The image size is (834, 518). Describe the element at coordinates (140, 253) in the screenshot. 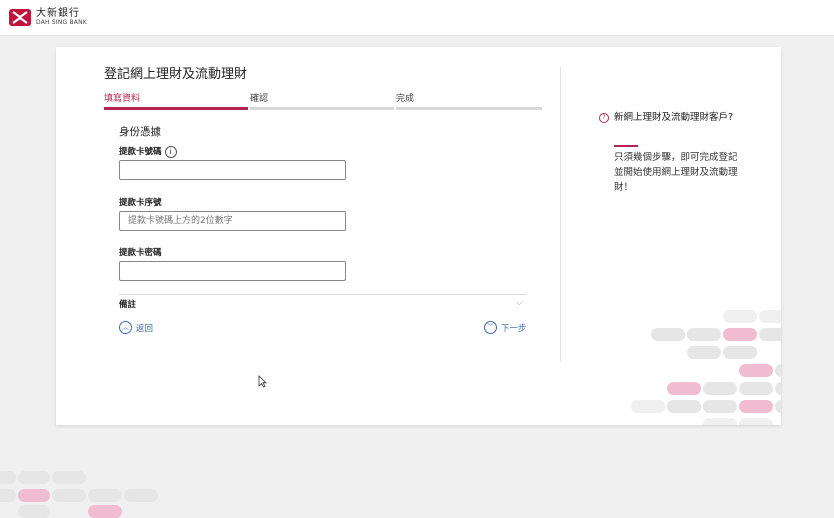

I see `card-pin-label: 提款卡密碼` at that location.